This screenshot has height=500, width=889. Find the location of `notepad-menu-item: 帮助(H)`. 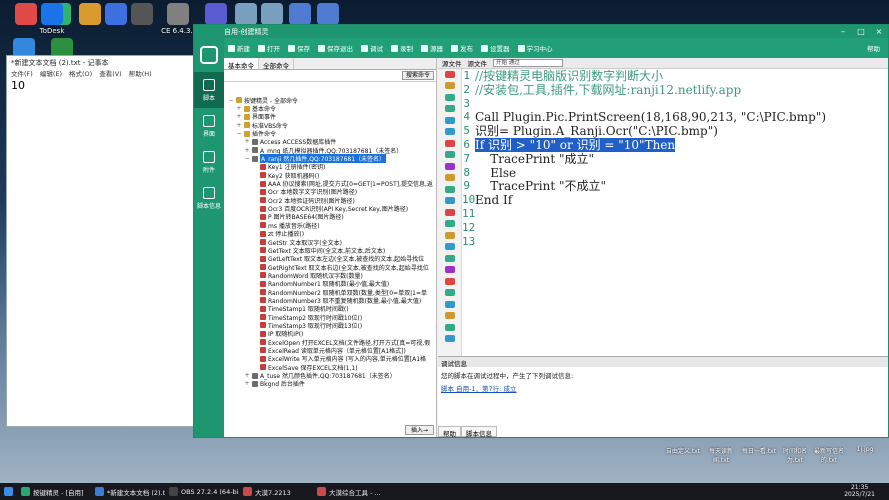

notepad-menu-item: 帮助(H) is located at coordinates (140, 73).